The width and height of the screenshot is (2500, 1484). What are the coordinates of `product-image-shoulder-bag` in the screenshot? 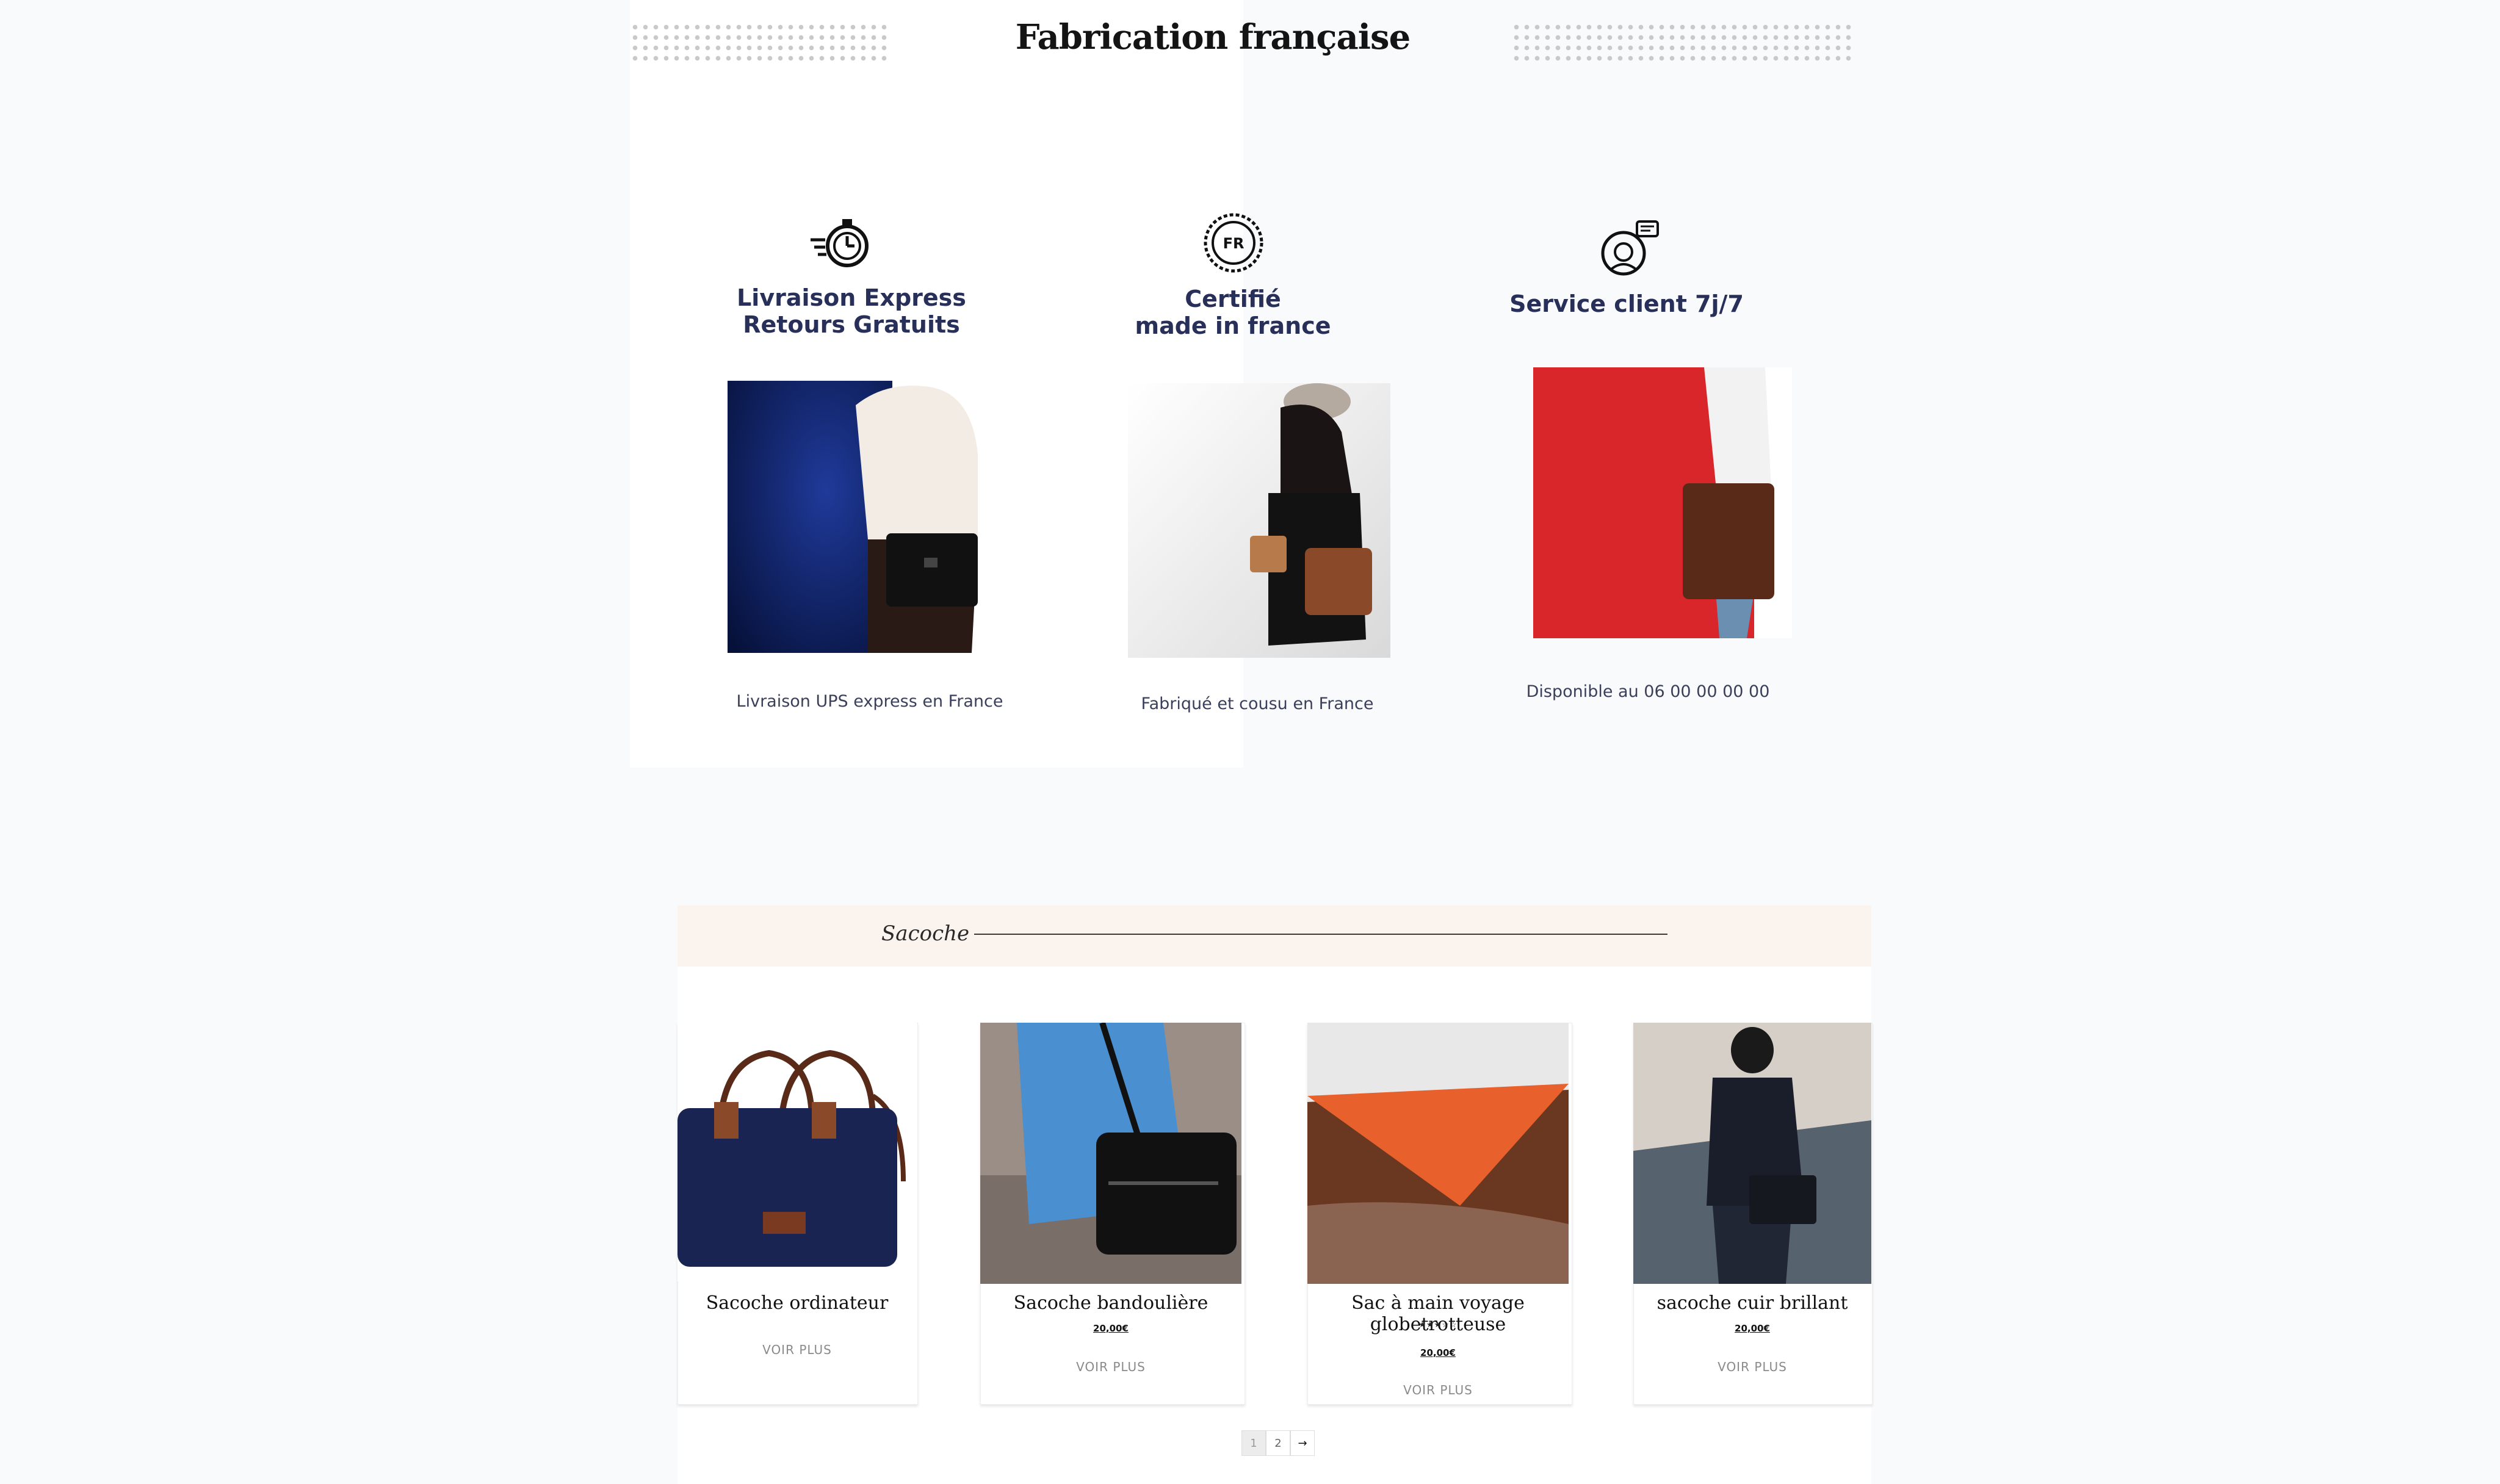 It's located at (1110, 1153).